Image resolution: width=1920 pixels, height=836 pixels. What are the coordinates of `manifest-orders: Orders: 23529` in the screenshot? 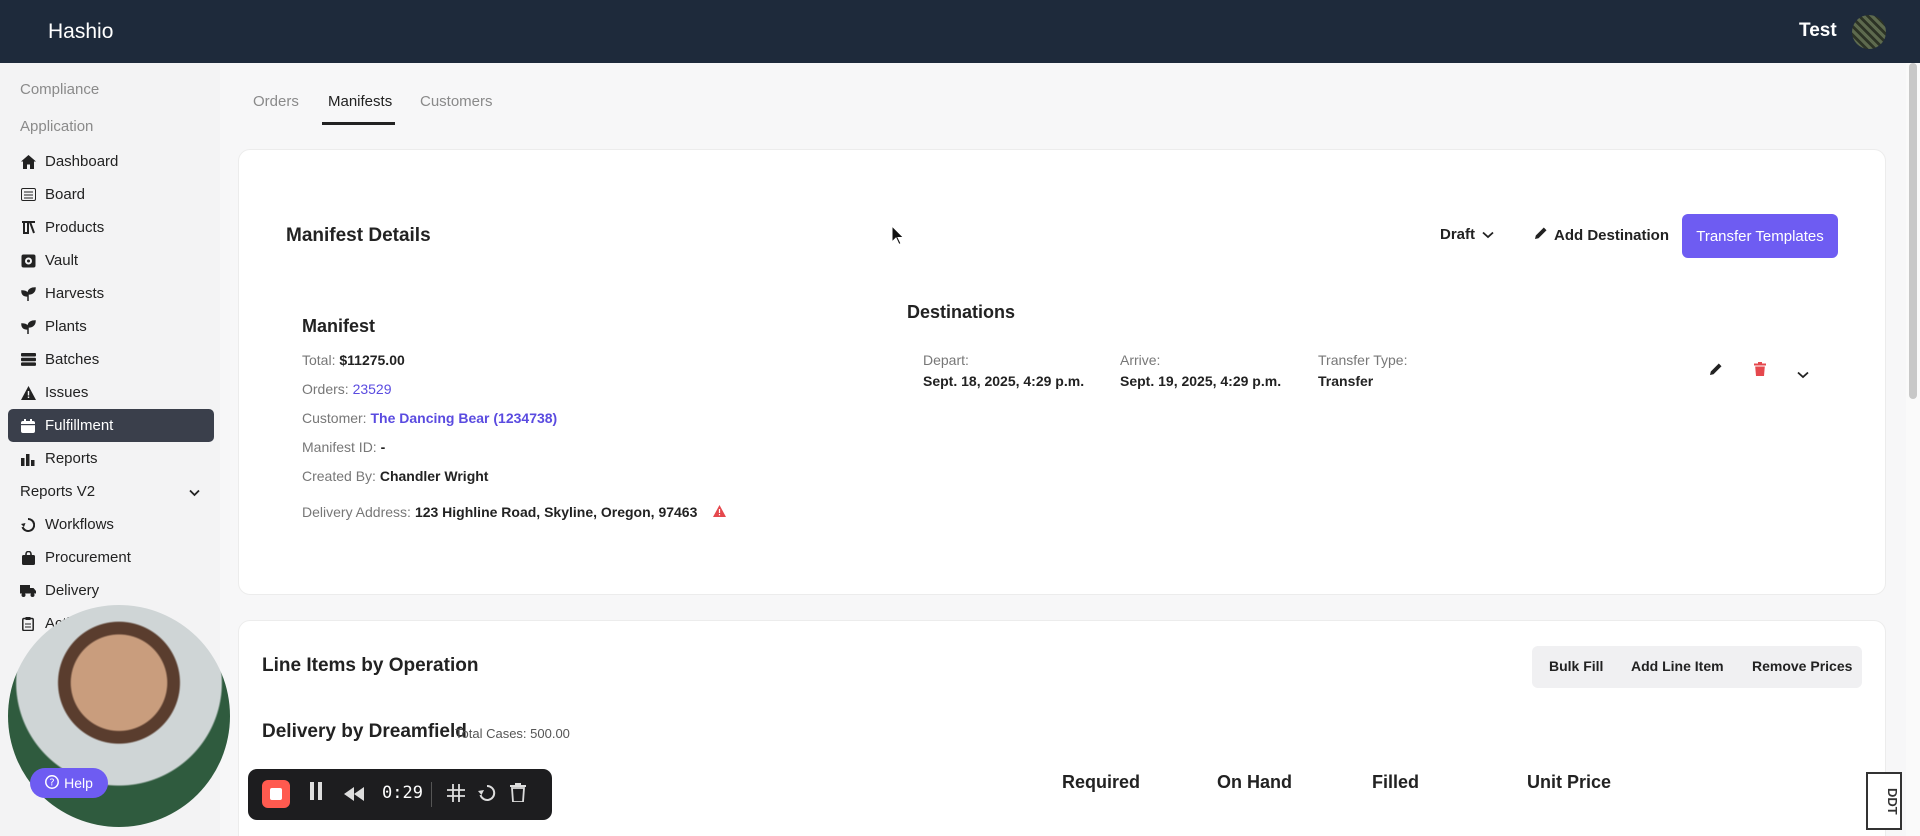 It's located at (347, 389).